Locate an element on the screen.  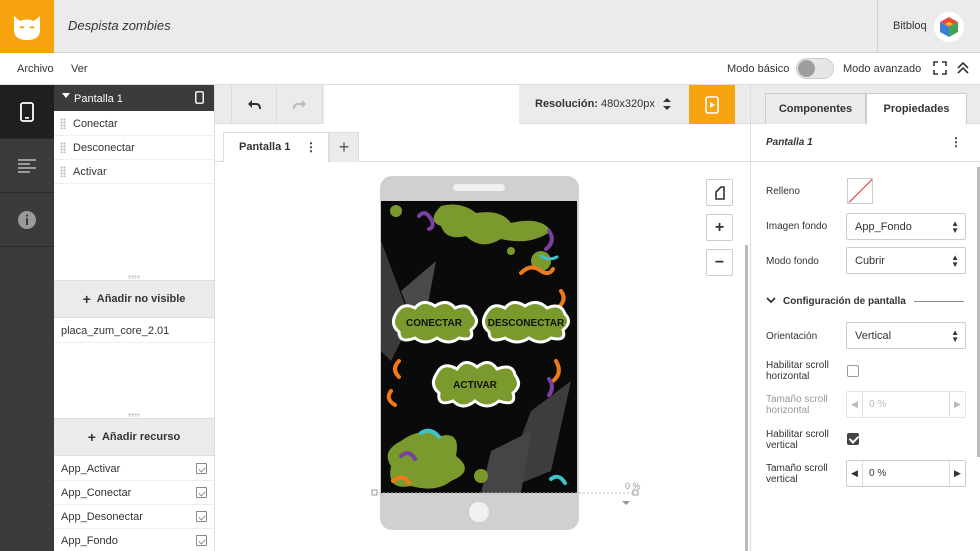
resource-label: App_Desonectar is located at coordinates (102, 517).